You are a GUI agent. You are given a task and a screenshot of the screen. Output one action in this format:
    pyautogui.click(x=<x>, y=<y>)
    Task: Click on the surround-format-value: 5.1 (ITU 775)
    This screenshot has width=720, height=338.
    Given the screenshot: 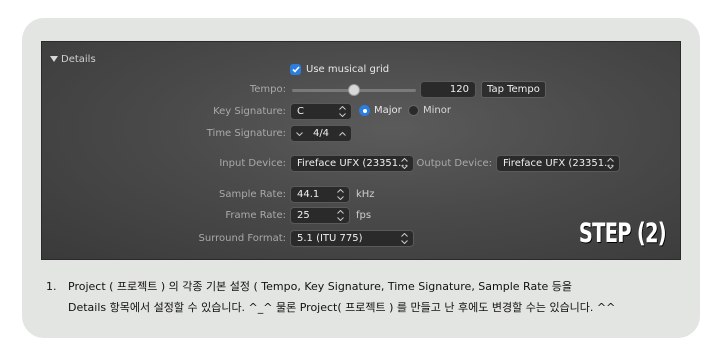 What is the action you would take?
    pyautogui.click(x=330, y=238)
    